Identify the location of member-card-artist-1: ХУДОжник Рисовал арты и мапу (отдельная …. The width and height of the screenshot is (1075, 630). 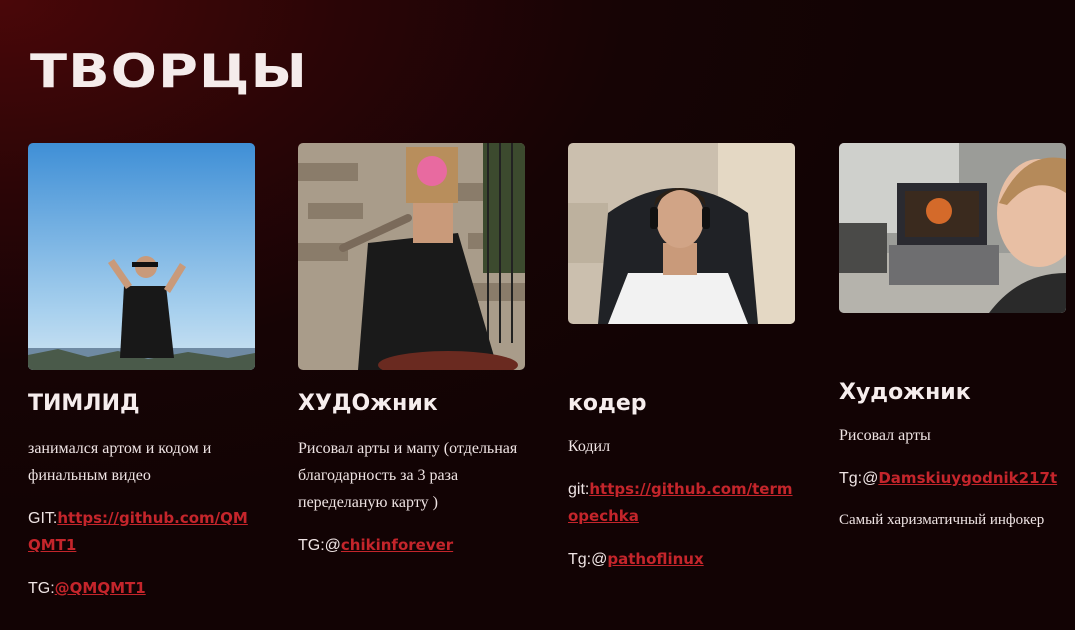
(412, 358).